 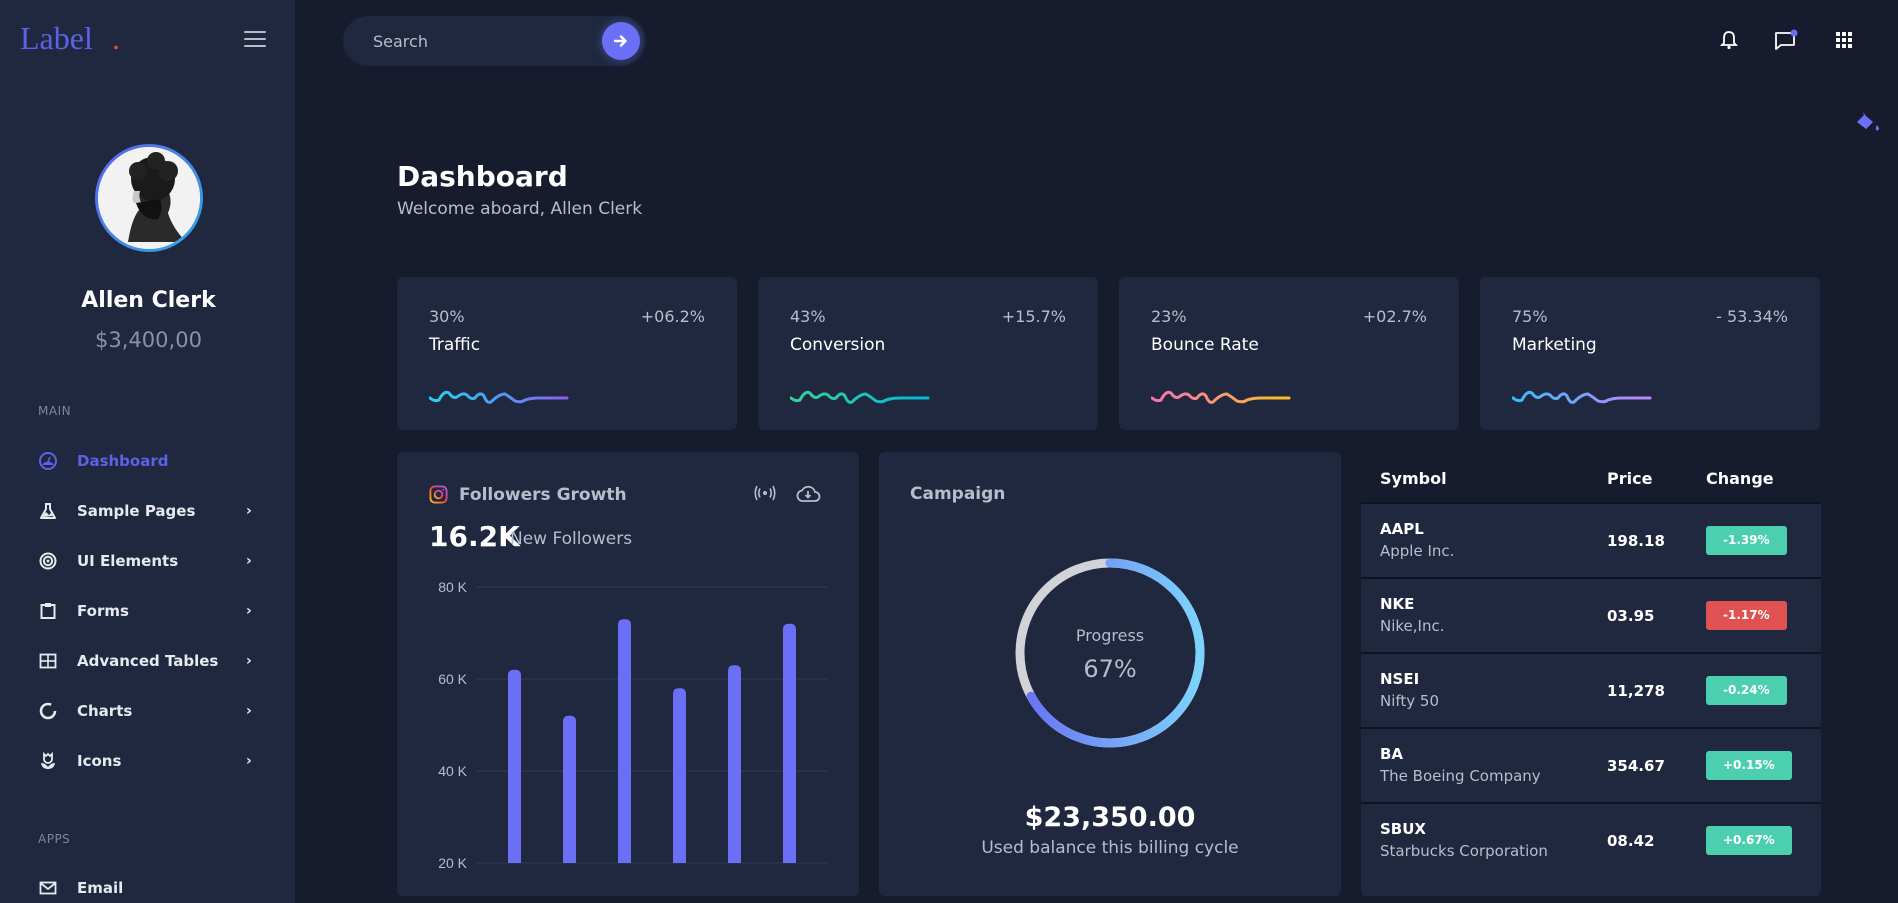 What do you see at coordinates (1394, 316) in the screenshot?
I see `stat-delta: +02.7%` at bounding box center [1394, 316].